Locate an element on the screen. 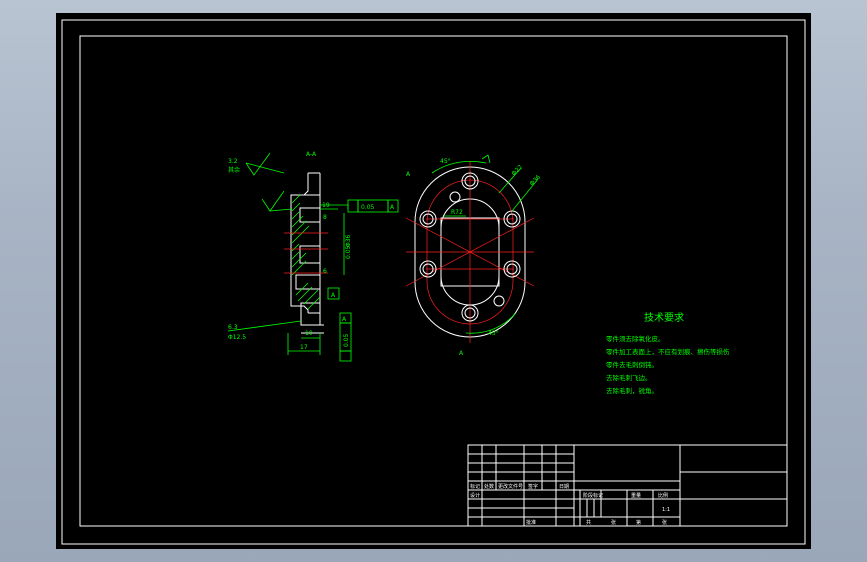  svg-text: 重量 is located at coordinates (636, 495).